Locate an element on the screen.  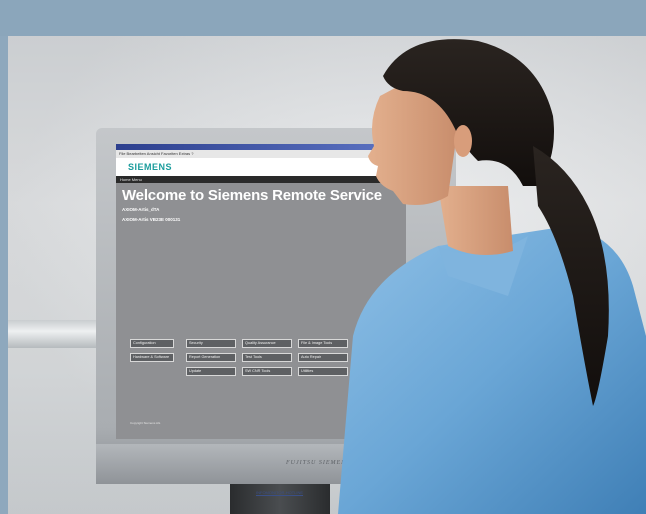
ear-shape is located at coordinates (463, 141).